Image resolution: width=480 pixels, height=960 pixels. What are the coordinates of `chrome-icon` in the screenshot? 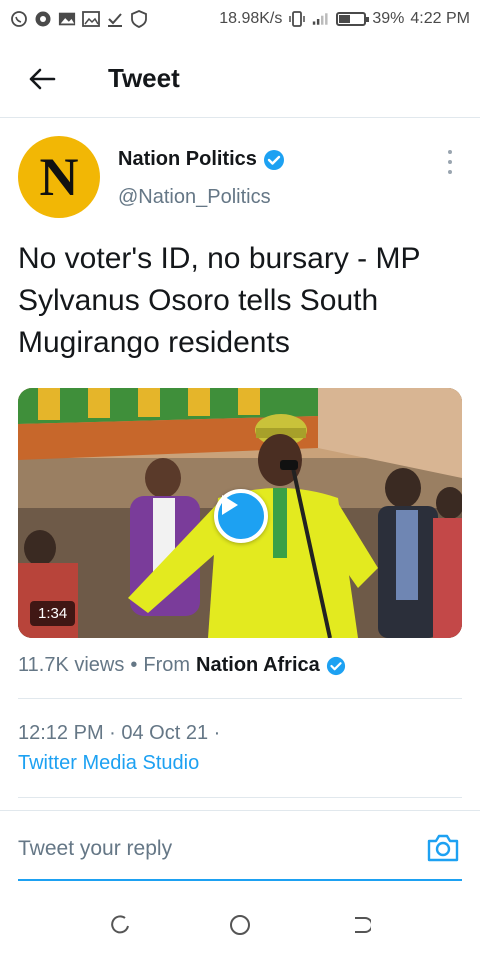 It's located at (43, 19).